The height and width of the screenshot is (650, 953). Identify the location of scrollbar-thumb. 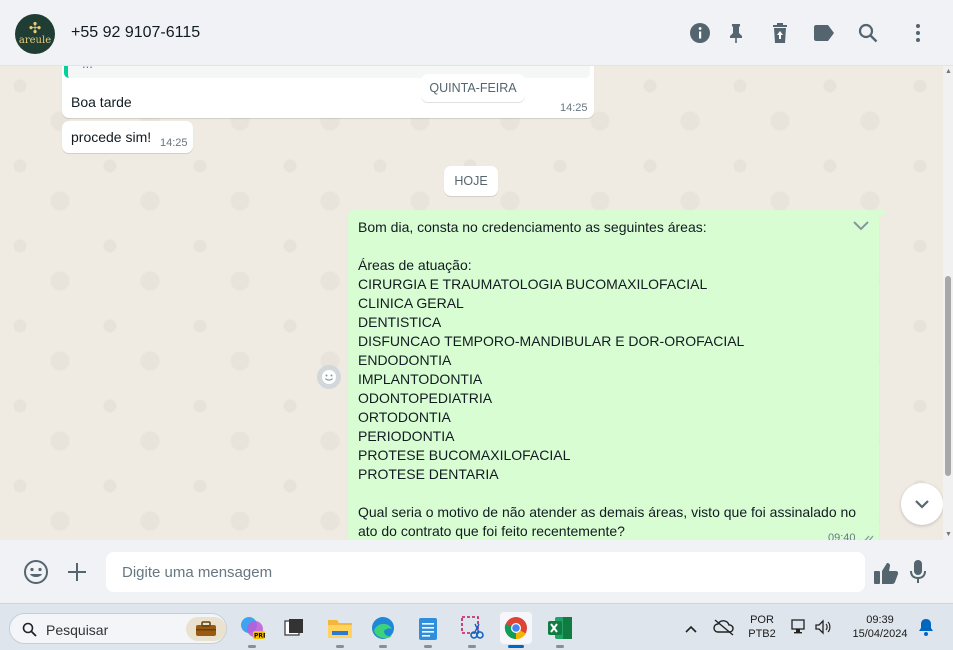
(948, 376).